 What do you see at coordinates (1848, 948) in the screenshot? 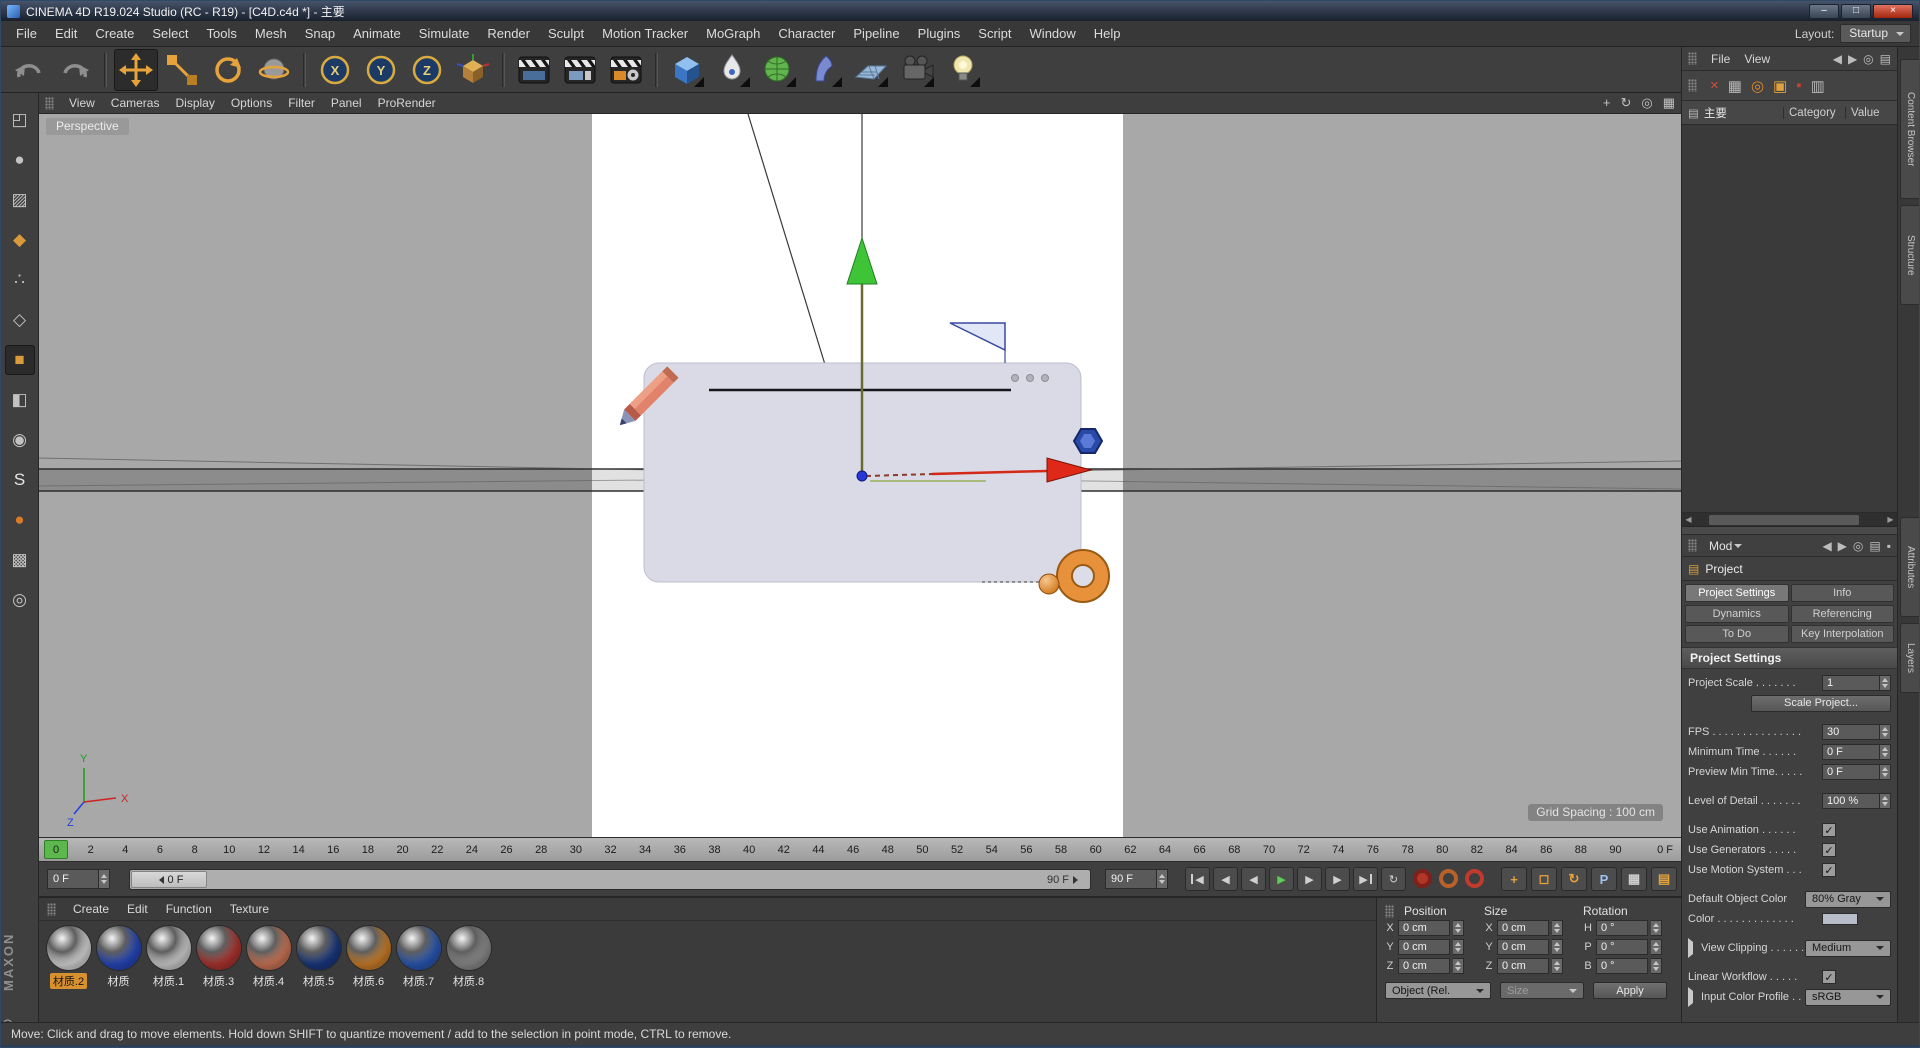
I see `view-clipping-select: Medium` at bounding box center [1848, 948].